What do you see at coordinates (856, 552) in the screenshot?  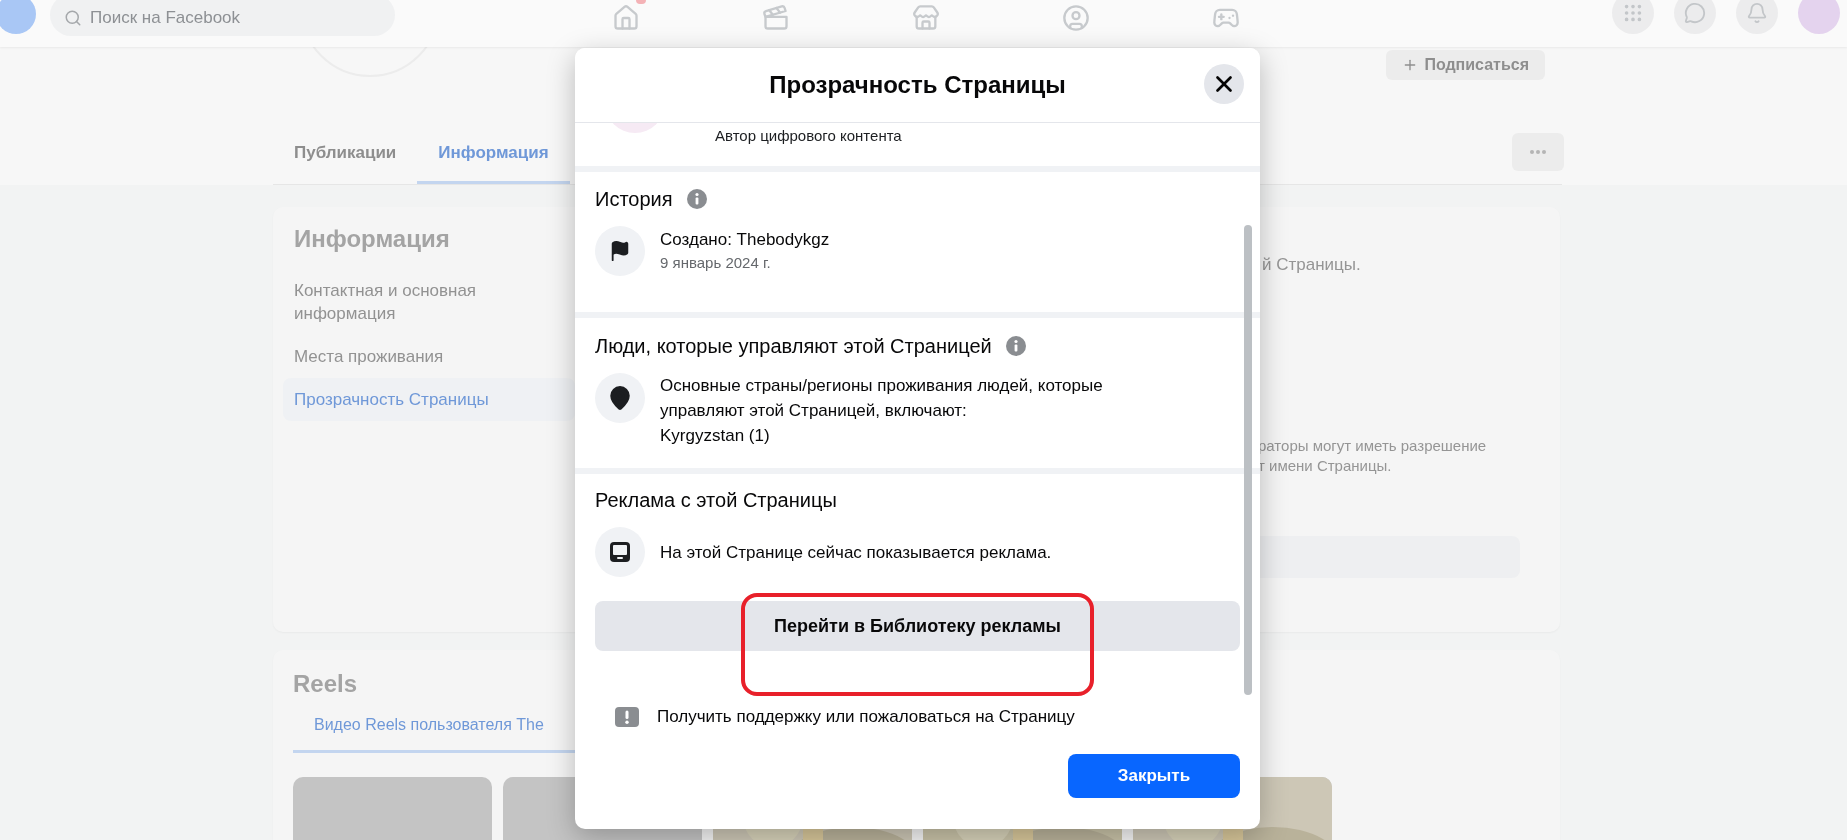 I see `row-text: На этой Странице сейчас показывается реклама.` at bounding box center [856, 552].